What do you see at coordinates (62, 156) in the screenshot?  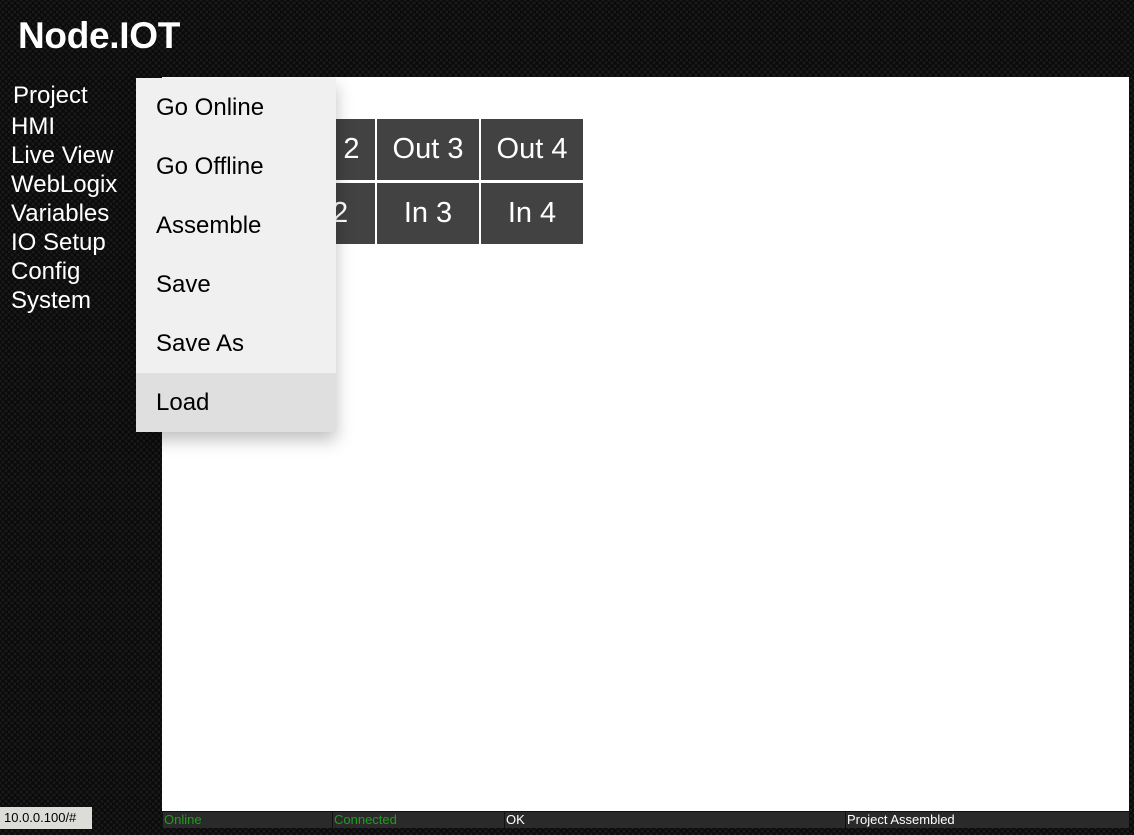 I see `sidebar-item-live-view: Live View` at bounding box center [62, 156].